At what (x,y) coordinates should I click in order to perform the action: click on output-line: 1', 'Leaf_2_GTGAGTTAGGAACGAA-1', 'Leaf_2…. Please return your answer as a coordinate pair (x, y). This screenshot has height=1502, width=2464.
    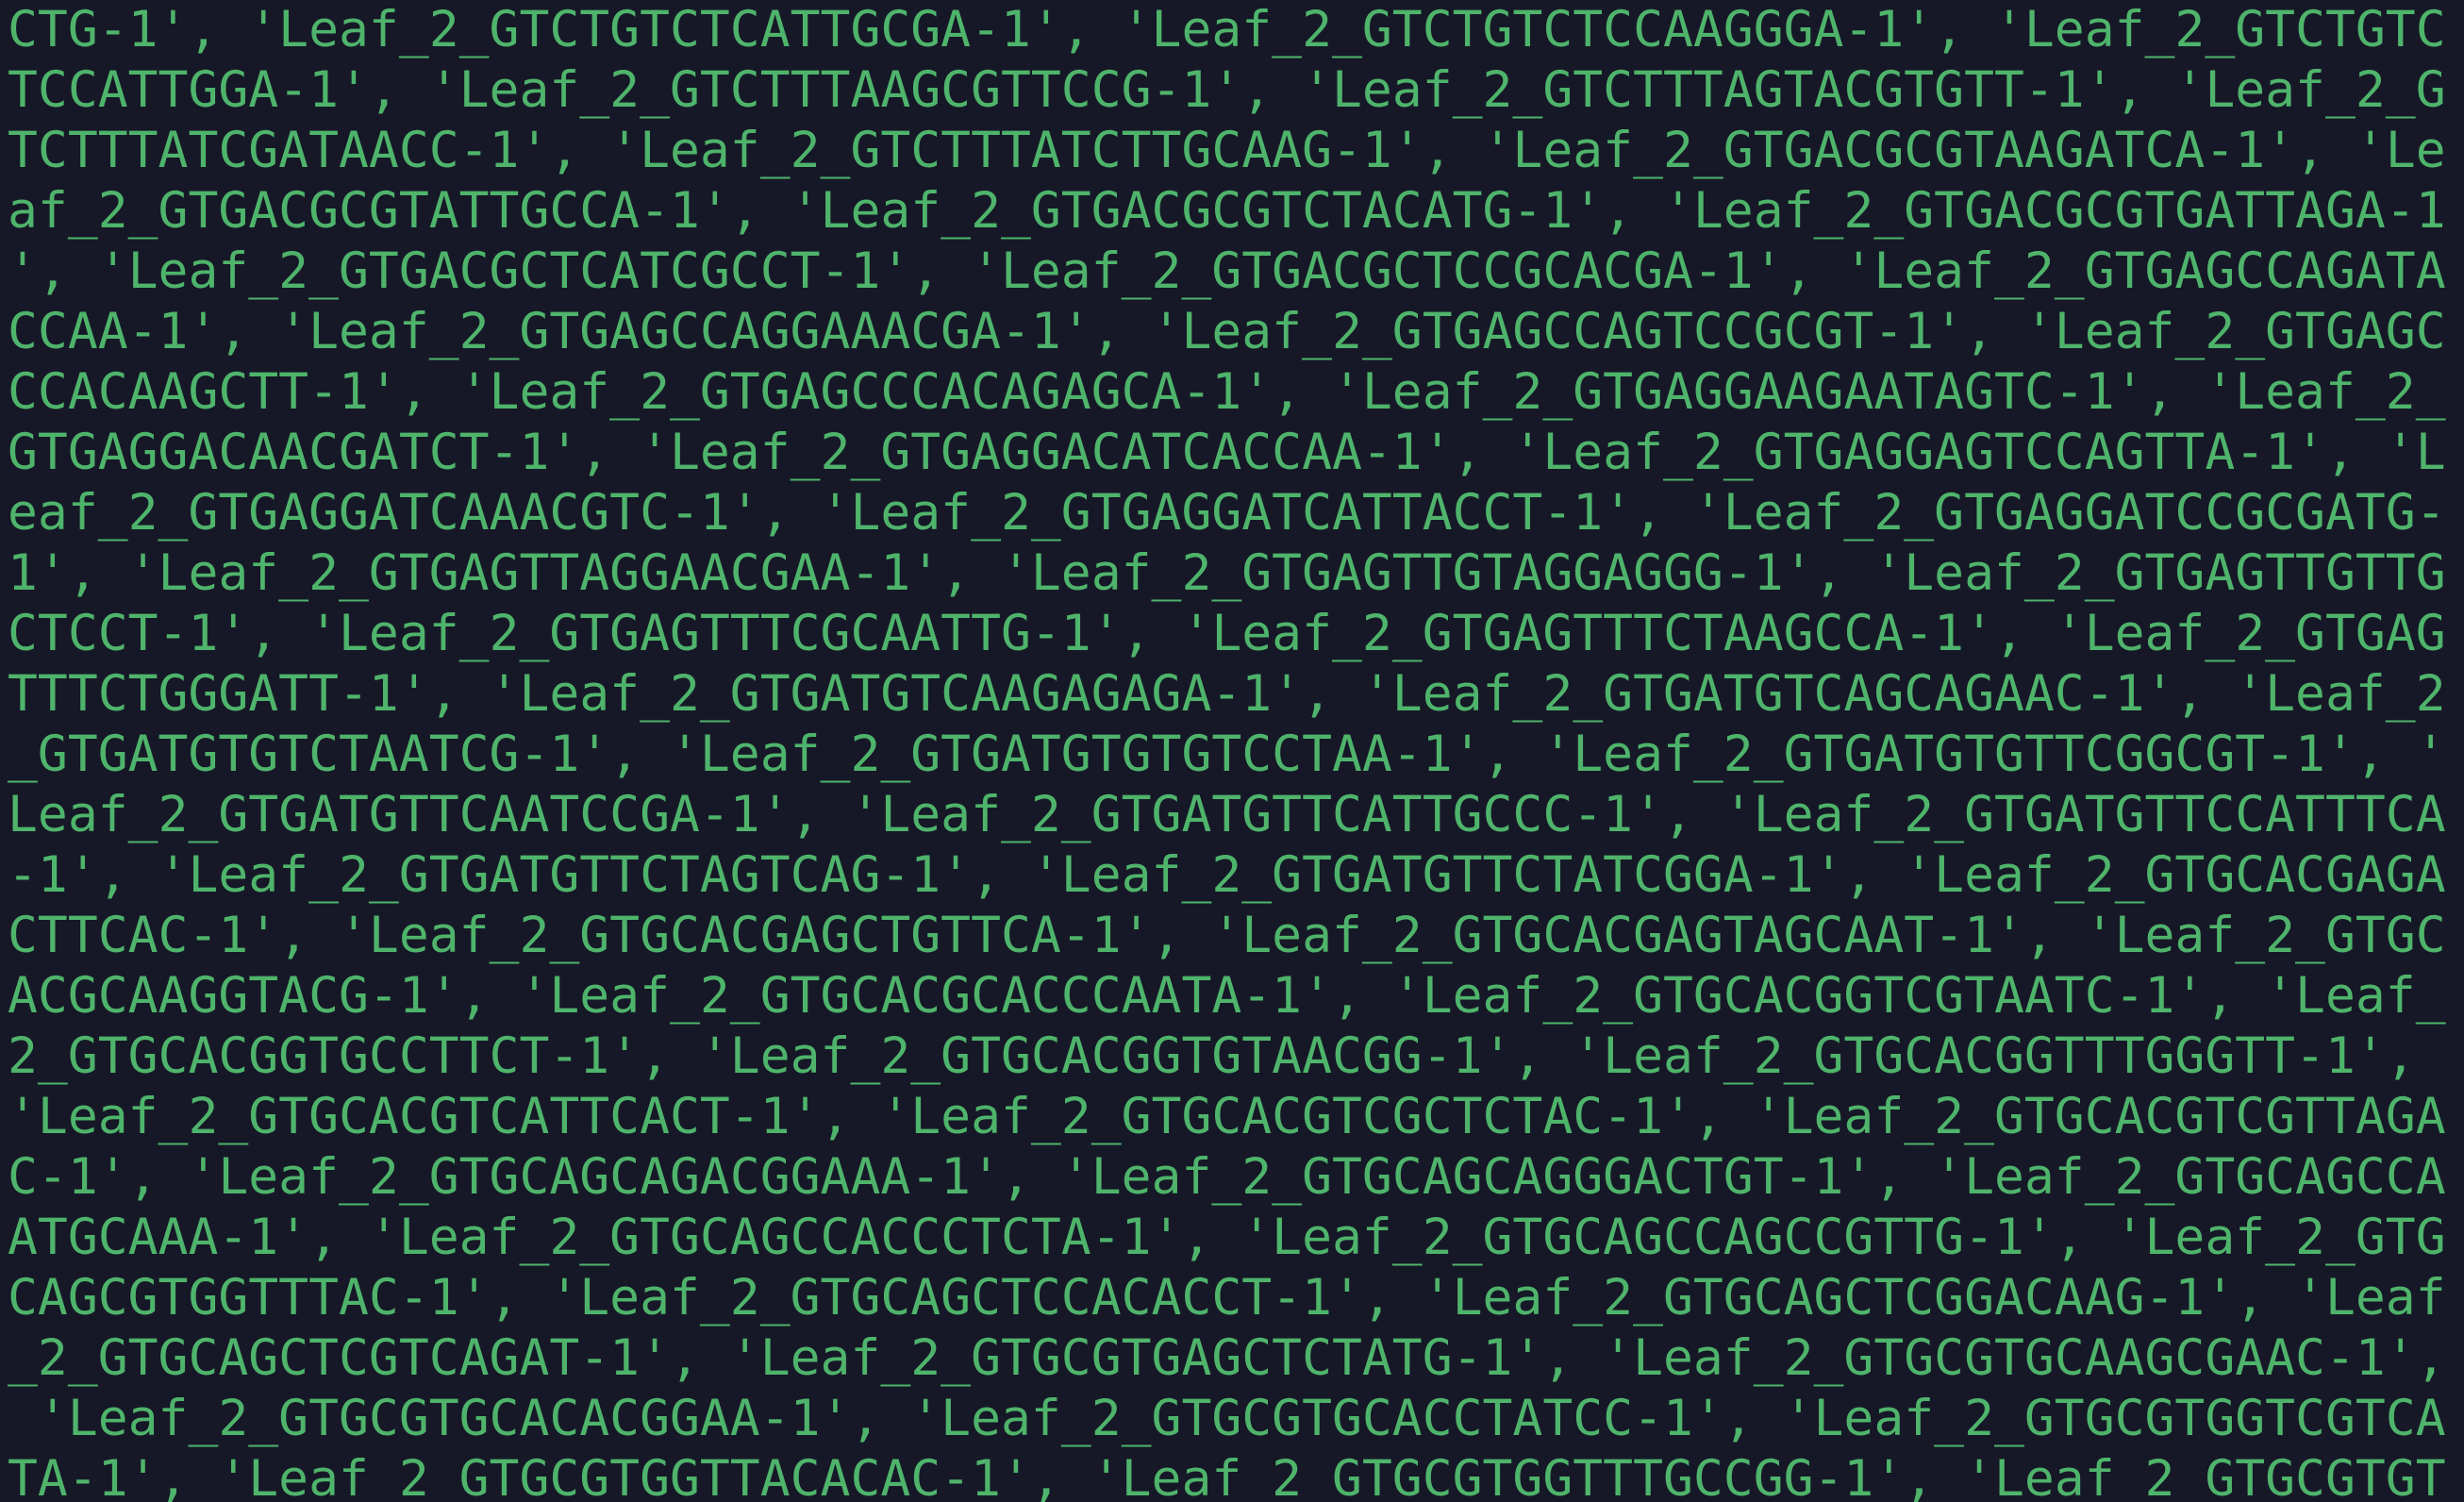
    Looking at the image, I should click on (1227, 573).